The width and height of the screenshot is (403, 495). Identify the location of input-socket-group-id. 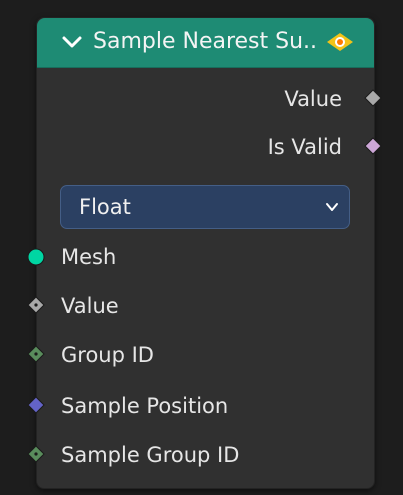
(36, 354).